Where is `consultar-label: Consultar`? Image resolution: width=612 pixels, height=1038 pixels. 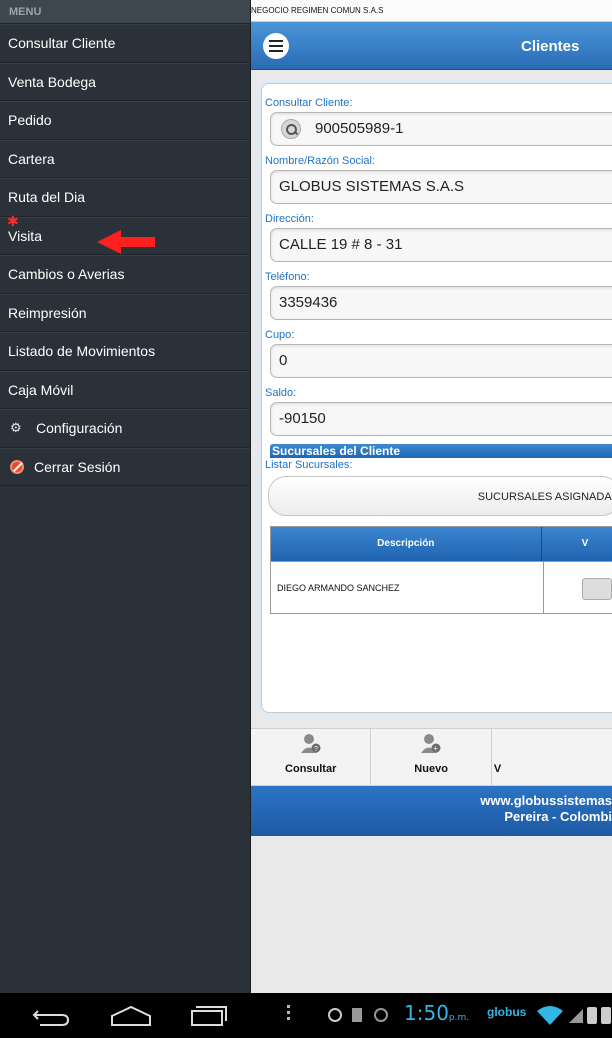 consultar-label: Consultar is located at coordinates (311, 769).